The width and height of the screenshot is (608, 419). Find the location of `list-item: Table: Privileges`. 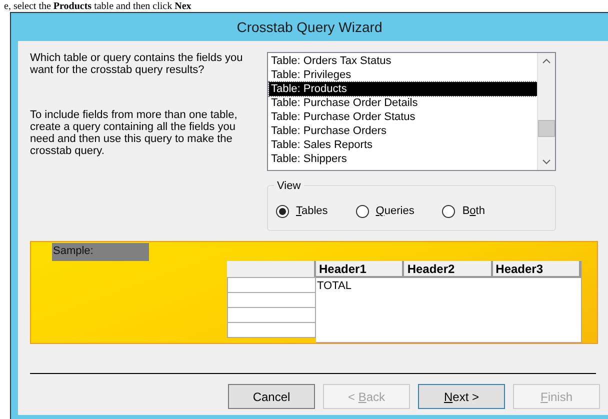

list-item: Table: Privileges is located at coordinates (403, 75).